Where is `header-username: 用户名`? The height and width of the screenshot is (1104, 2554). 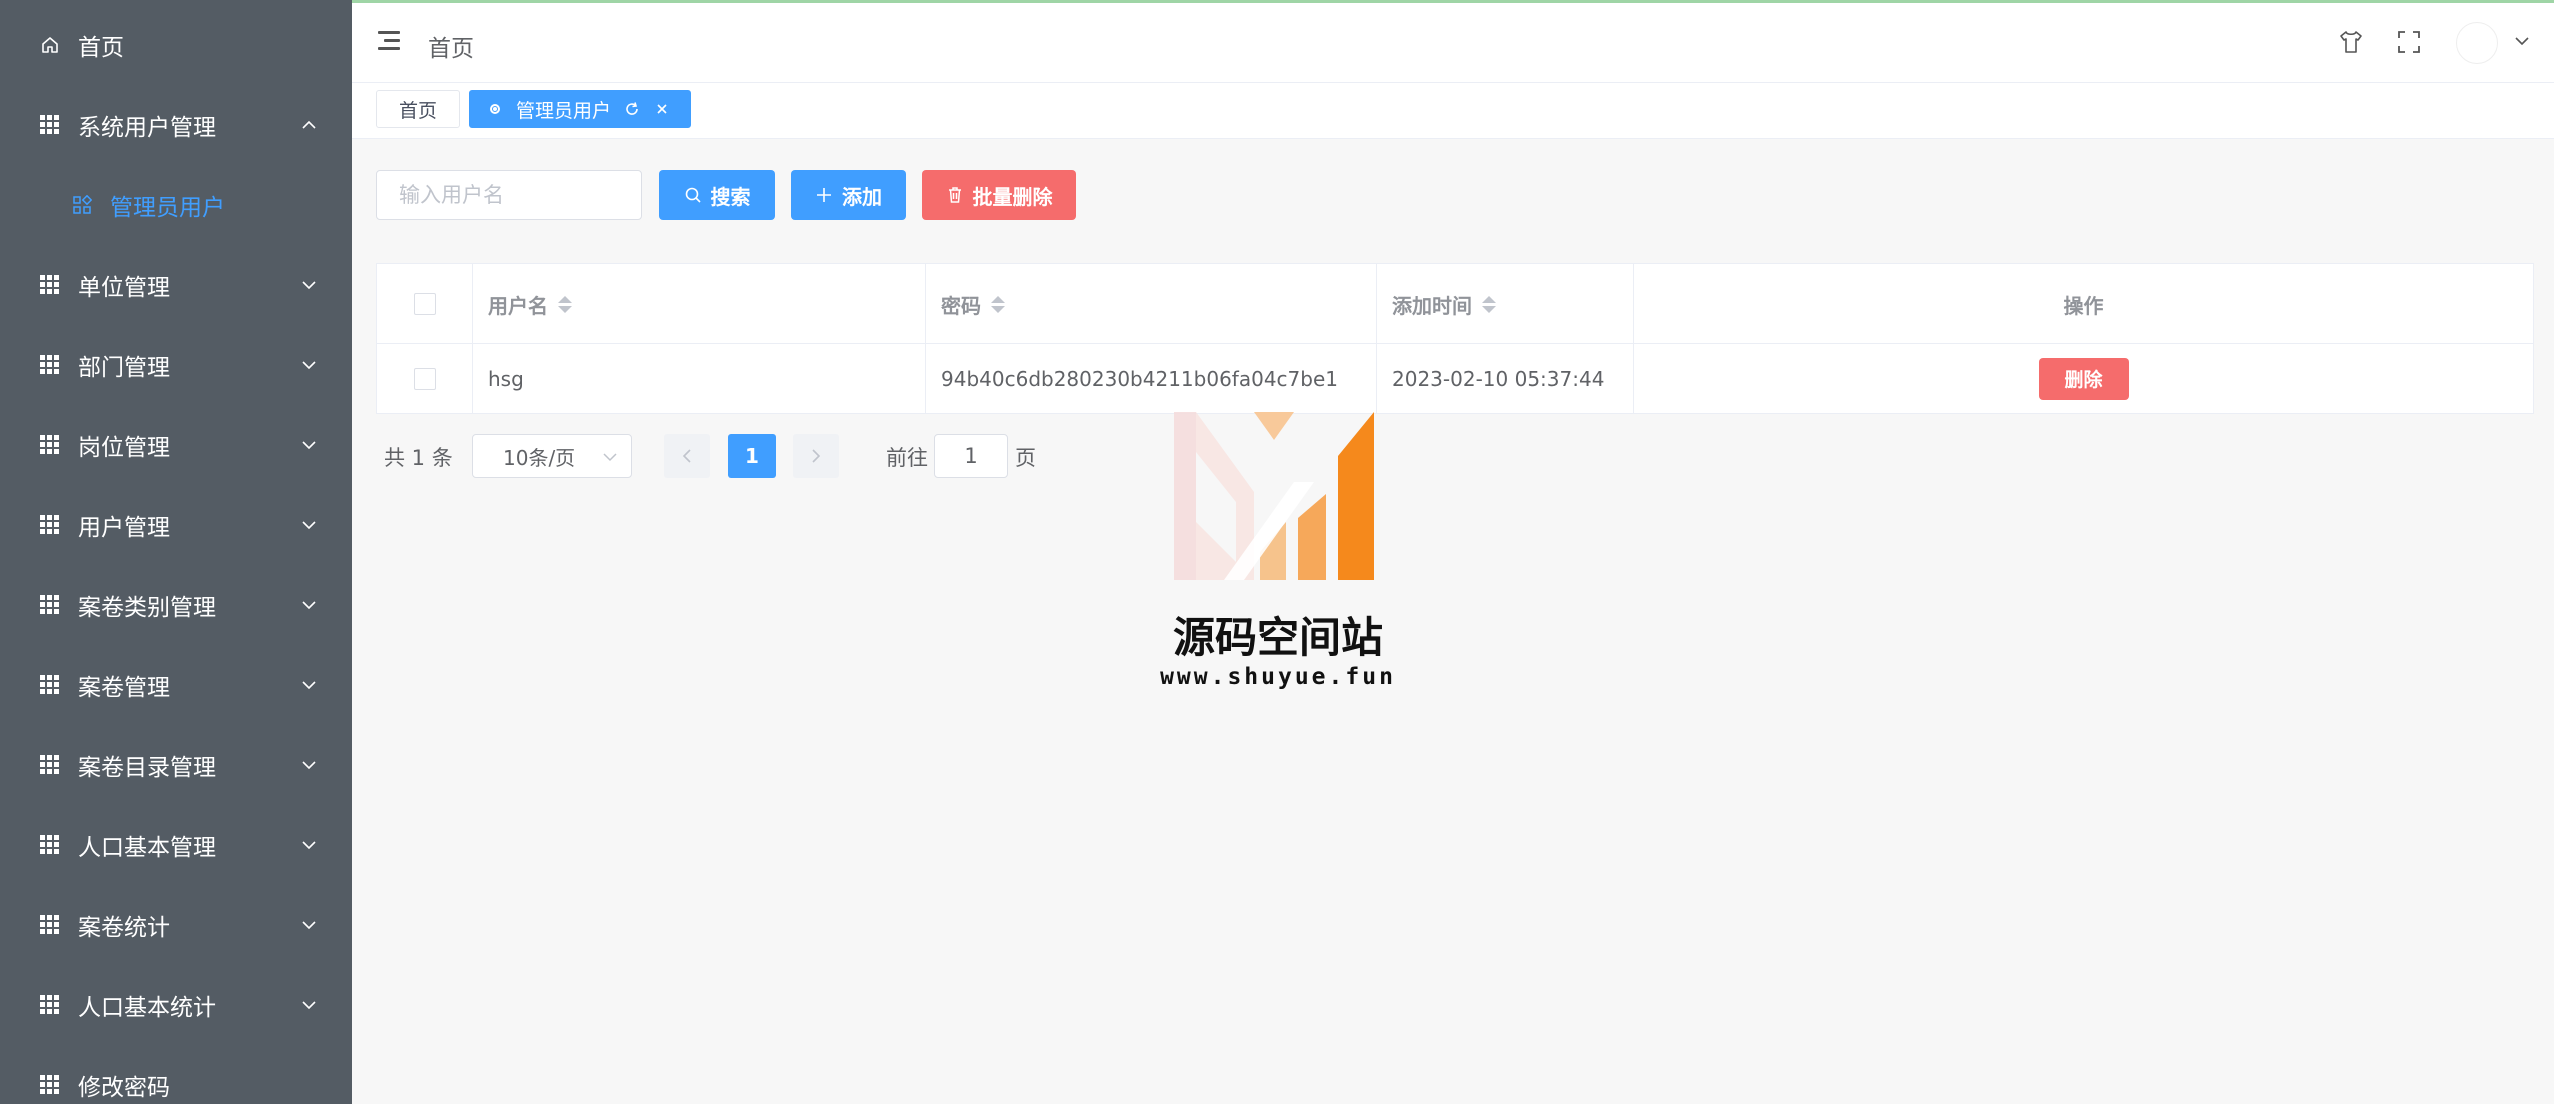
header-username: 用户名 is located at coordinates (530, 304).